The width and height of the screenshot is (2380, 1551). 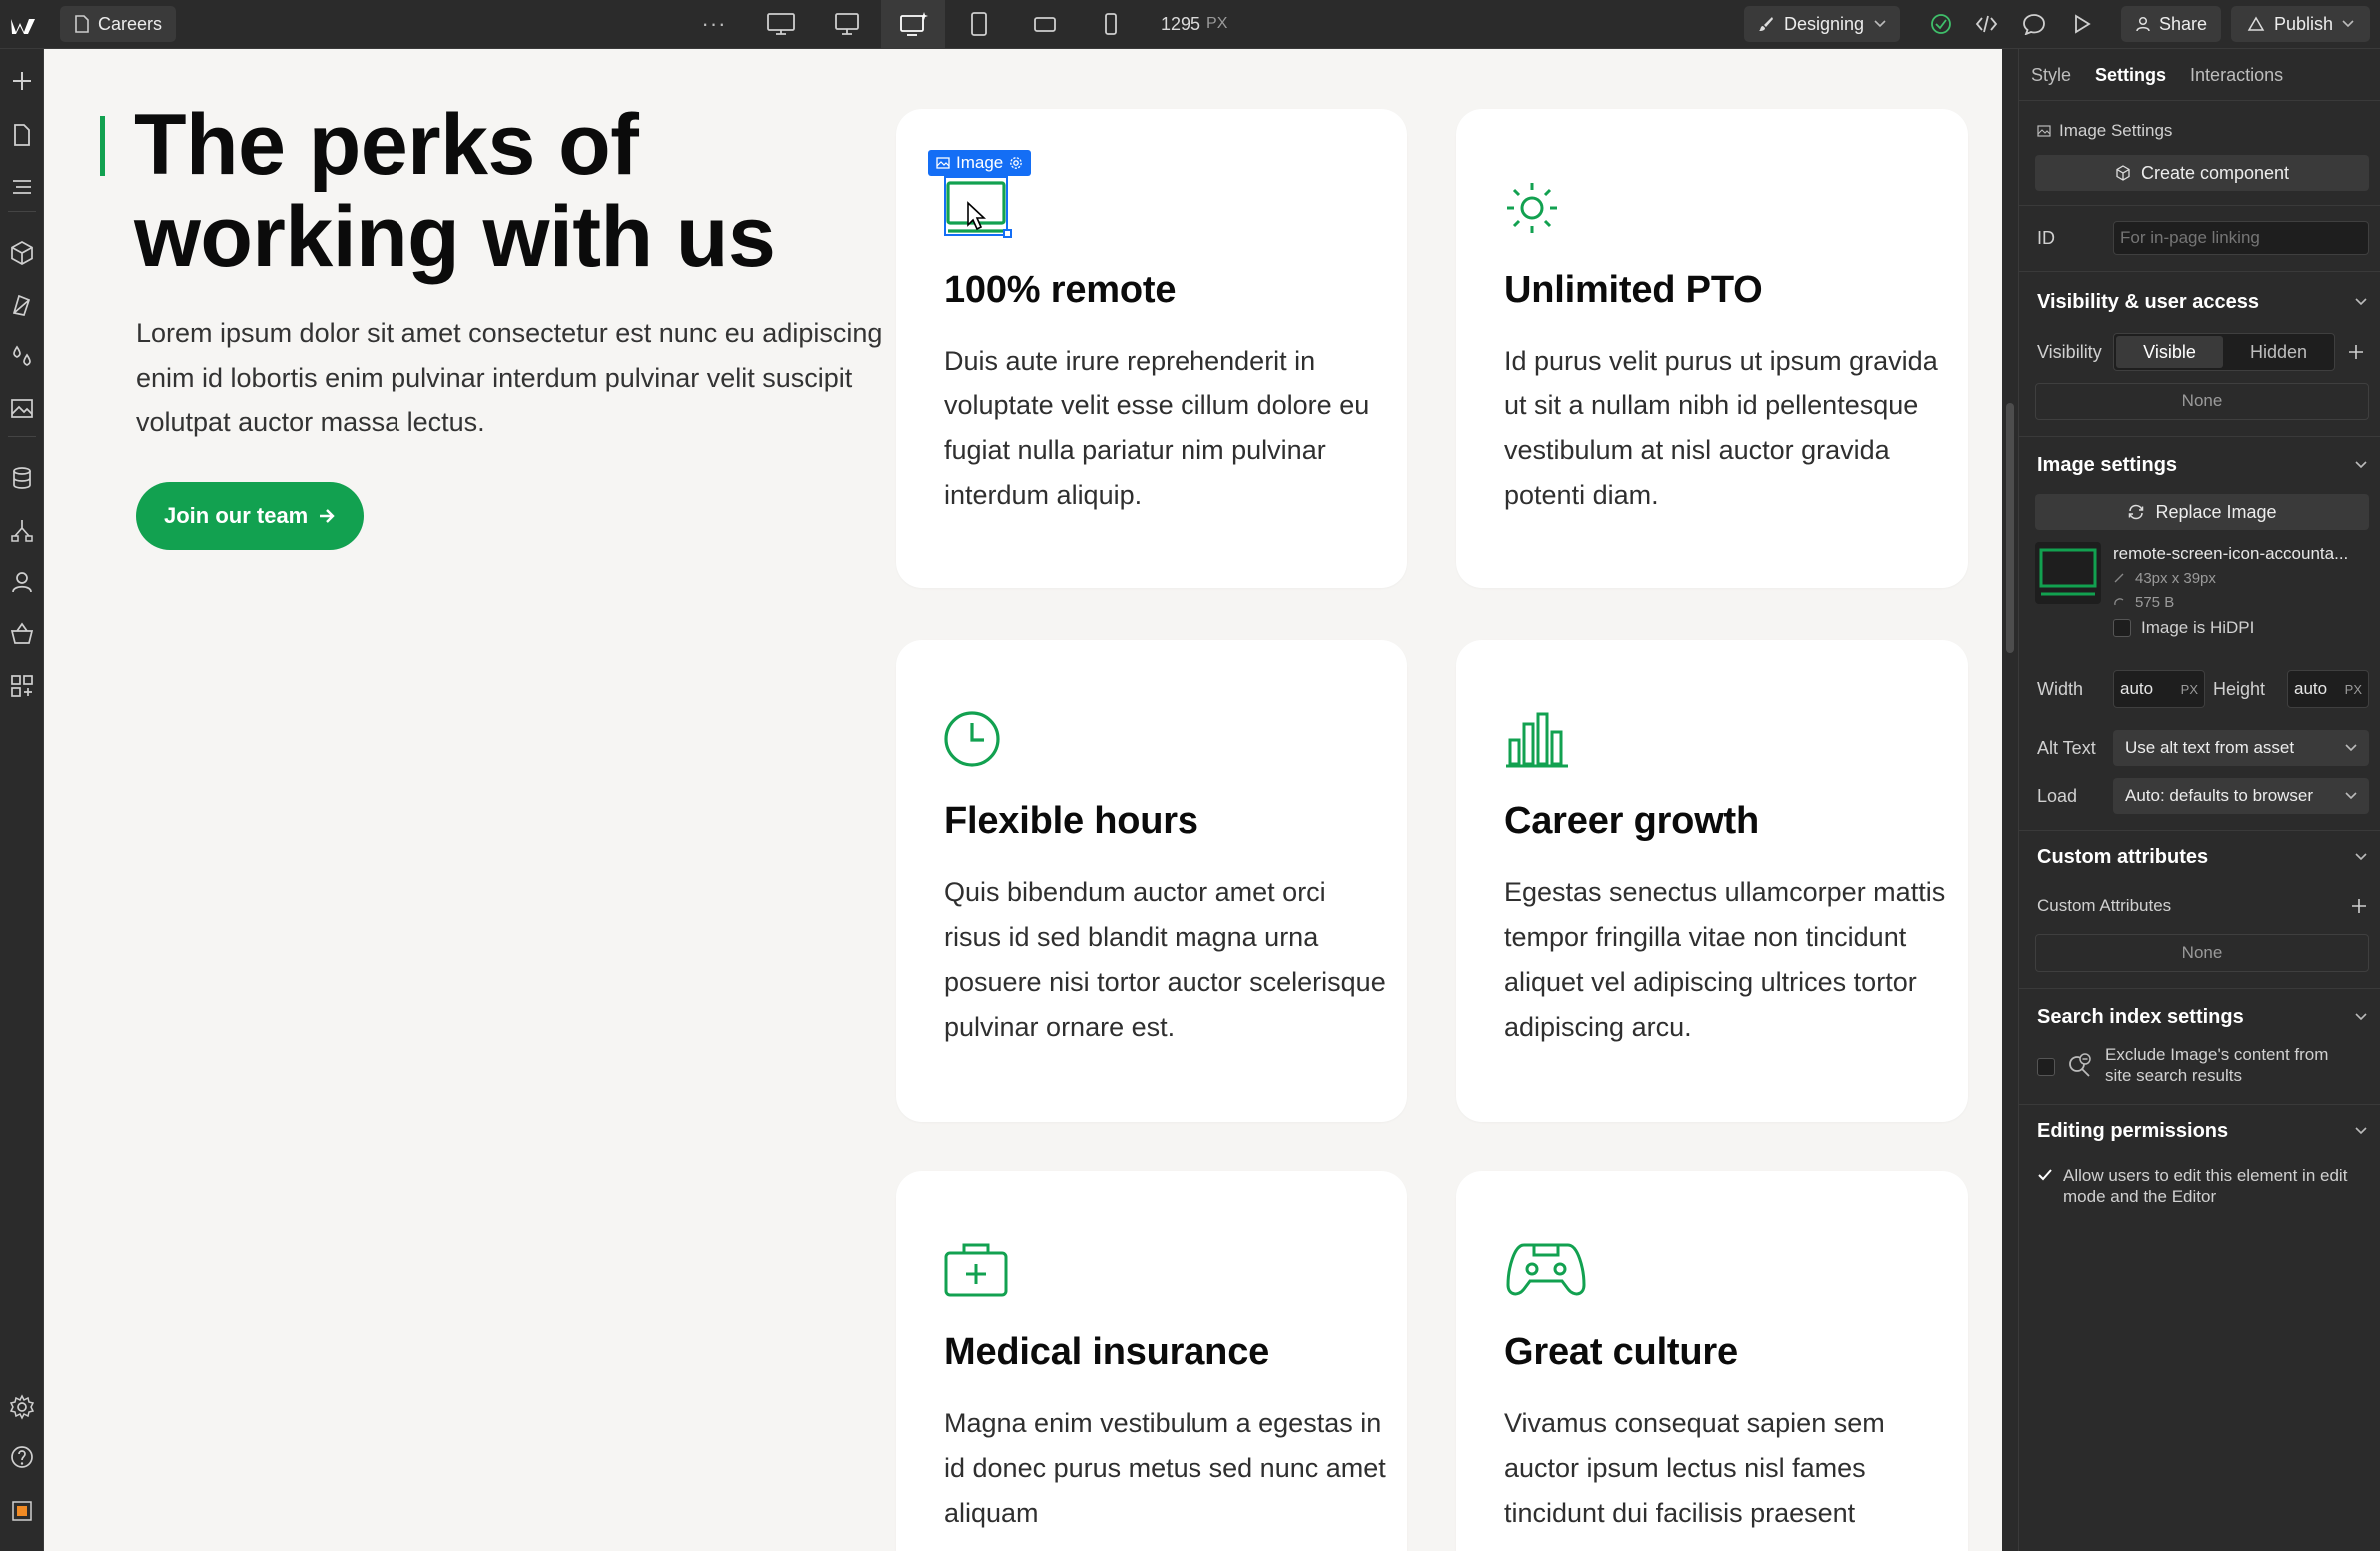 I want to click on bar-chart-icon, so click(x=1537, y=739).